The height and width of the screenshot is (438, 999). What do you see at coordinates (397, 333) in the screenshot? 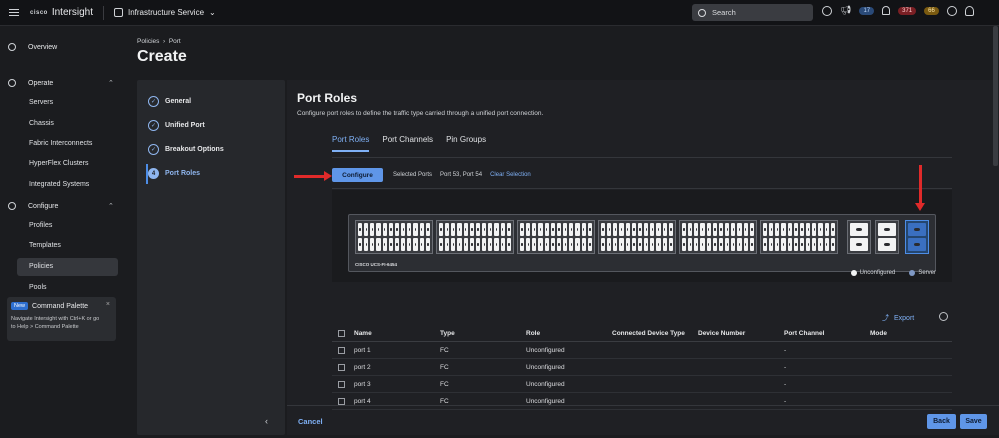
I see `col-name: Name` at bounding box center [397, 333].